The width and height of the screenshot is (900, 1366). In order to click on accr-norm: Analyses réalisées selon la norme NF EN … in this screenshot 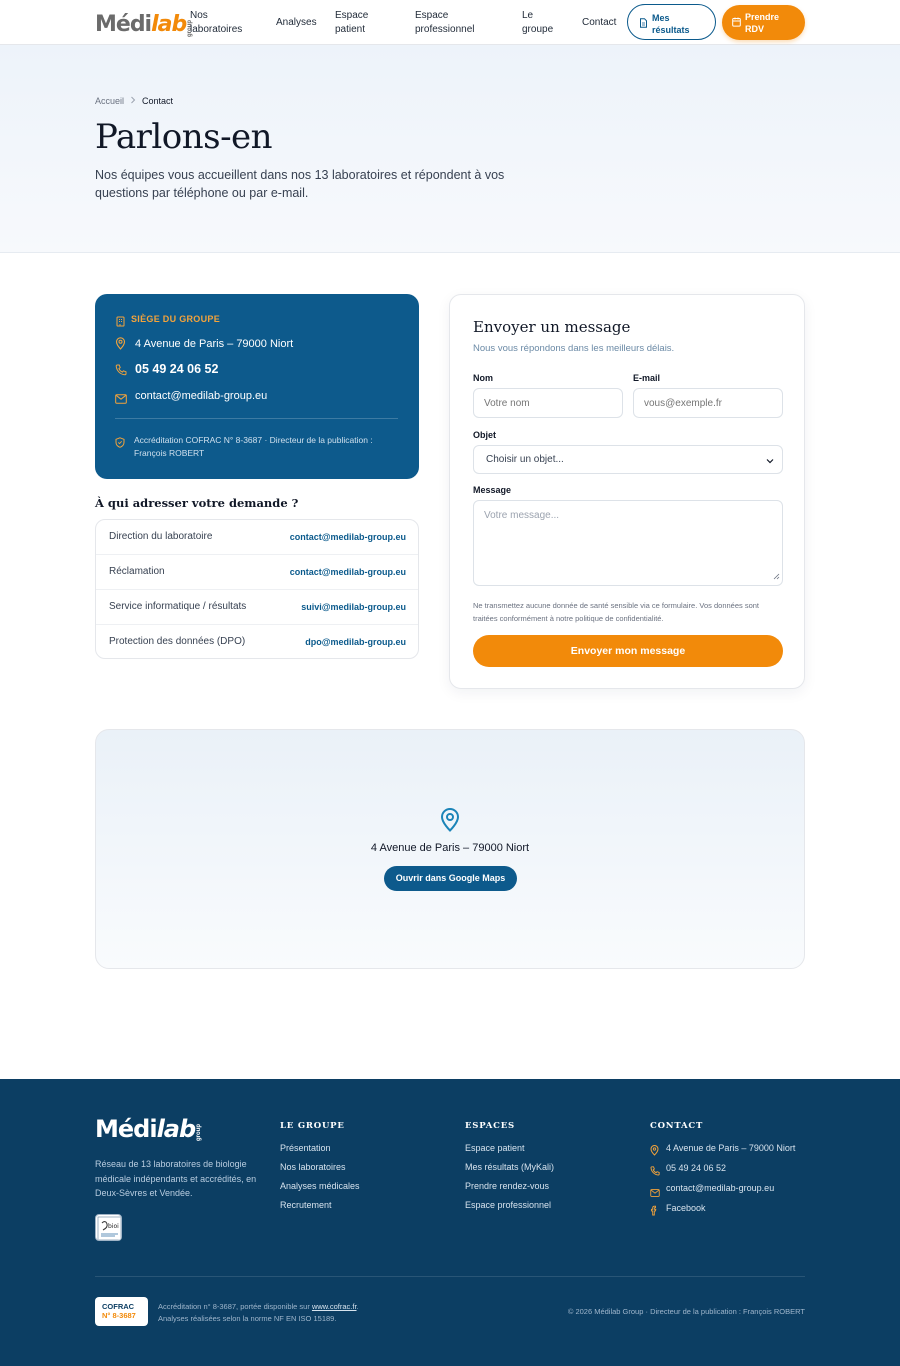, I will do `click(247, 1318)`.